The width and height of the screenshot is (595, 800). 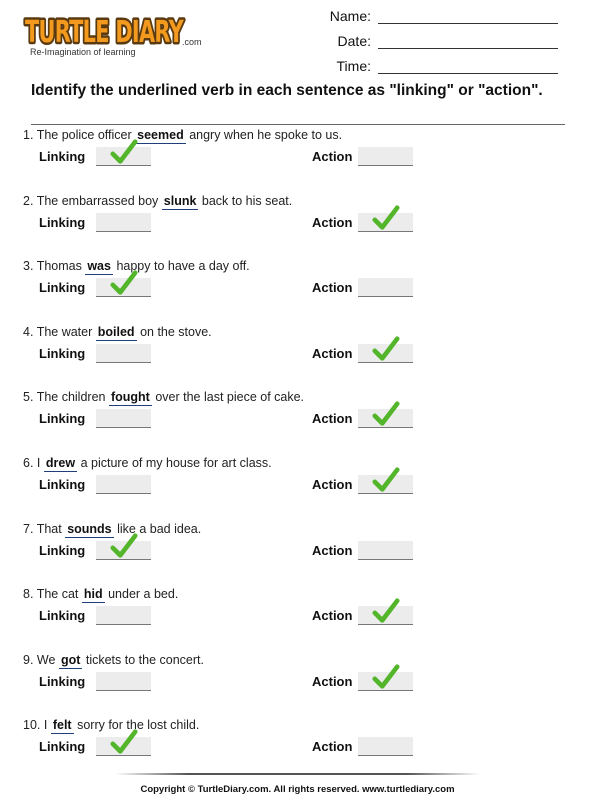 What do you see at coordinates (28, 135) in the screenshot?
I see `question-number: 1.` at bounding box center [28, 135].